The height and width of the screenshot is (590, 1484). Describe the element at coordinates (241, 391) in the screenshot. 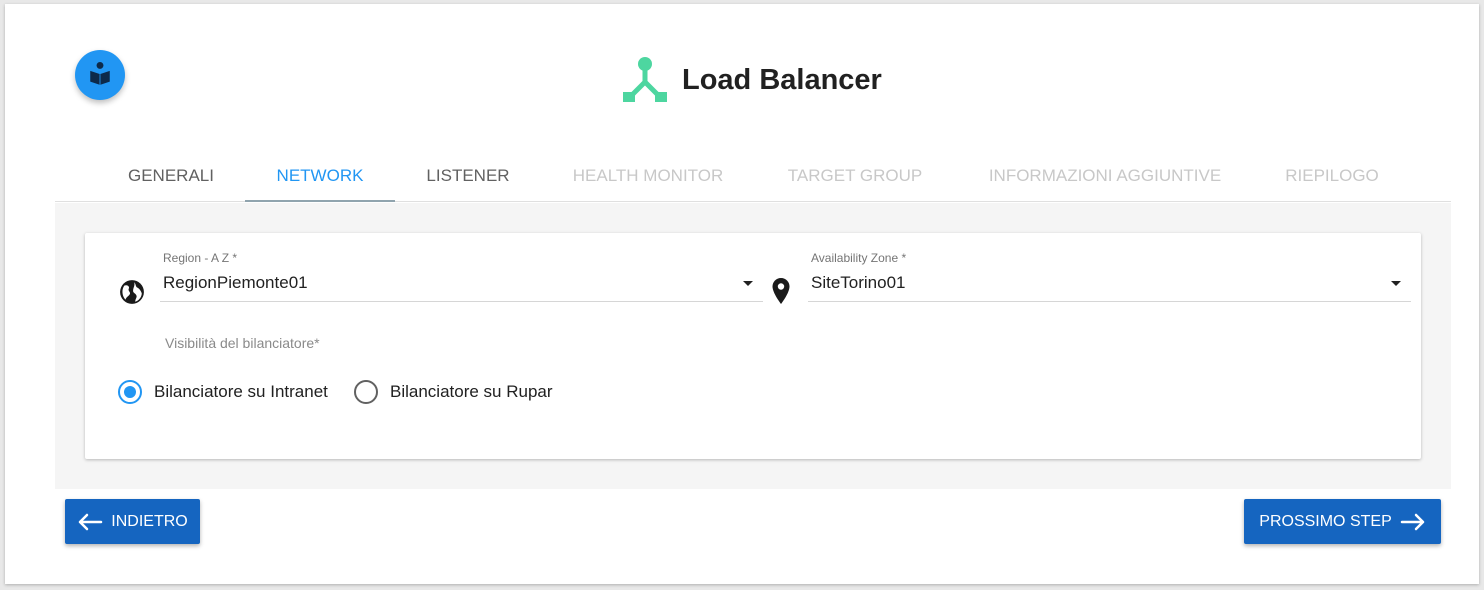

I see `radio-intranet-label: Bilanciatore su Intranet` at that location.